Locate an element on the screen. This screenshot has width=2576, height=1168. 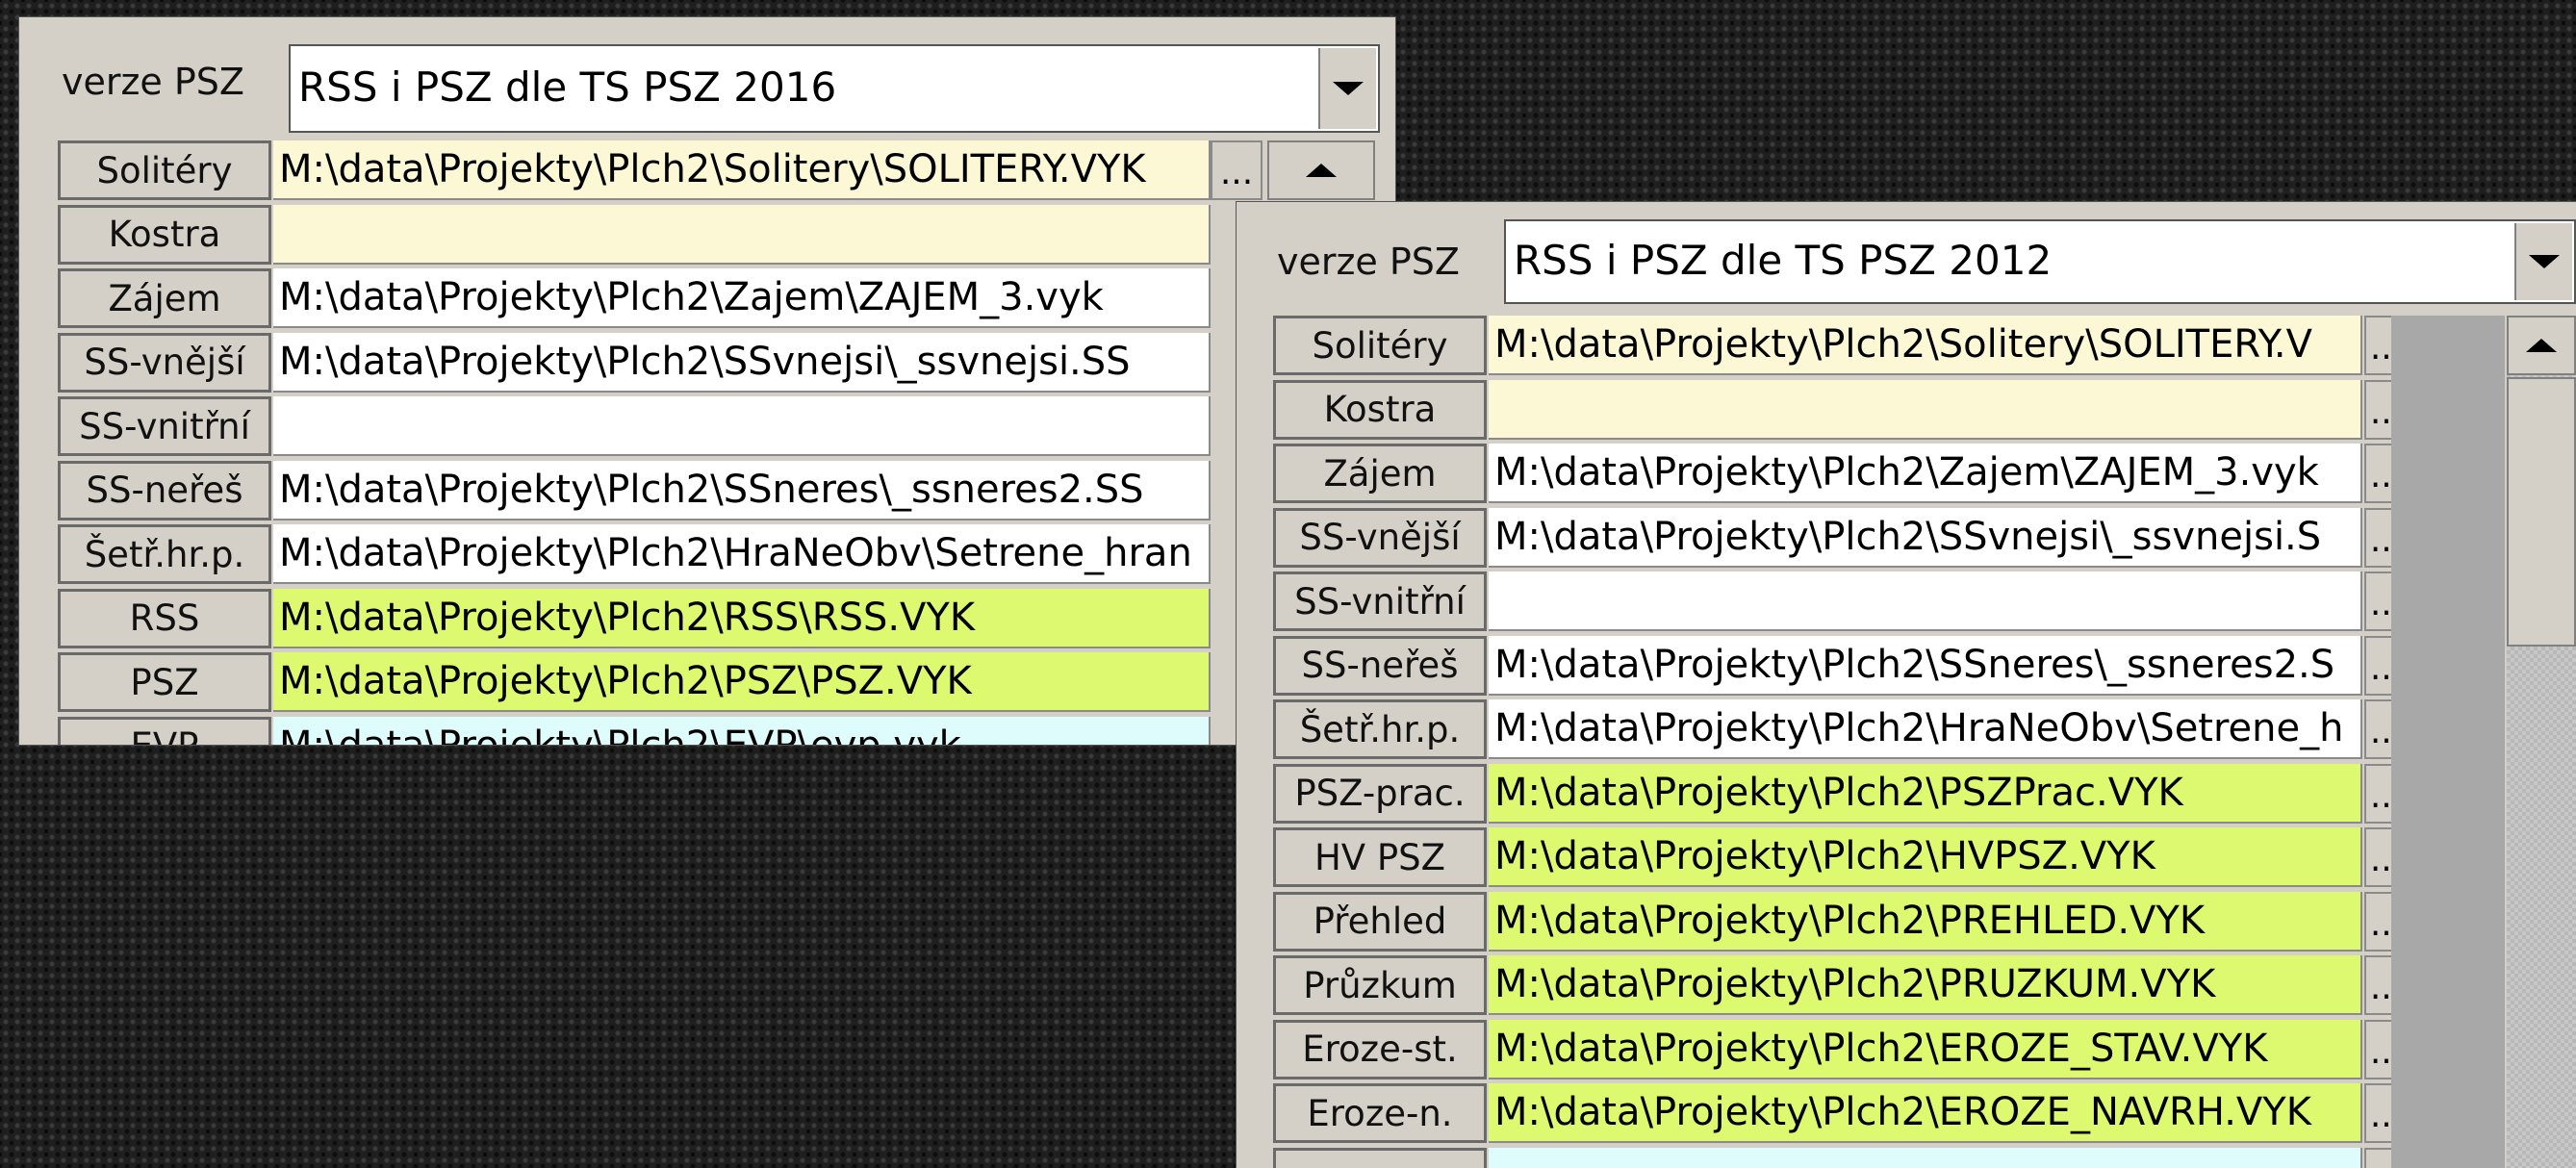
file-row: RSS M:\data\Projekty\Plch2\RSS\RSS.VYK is located at coordinates (707, 620).